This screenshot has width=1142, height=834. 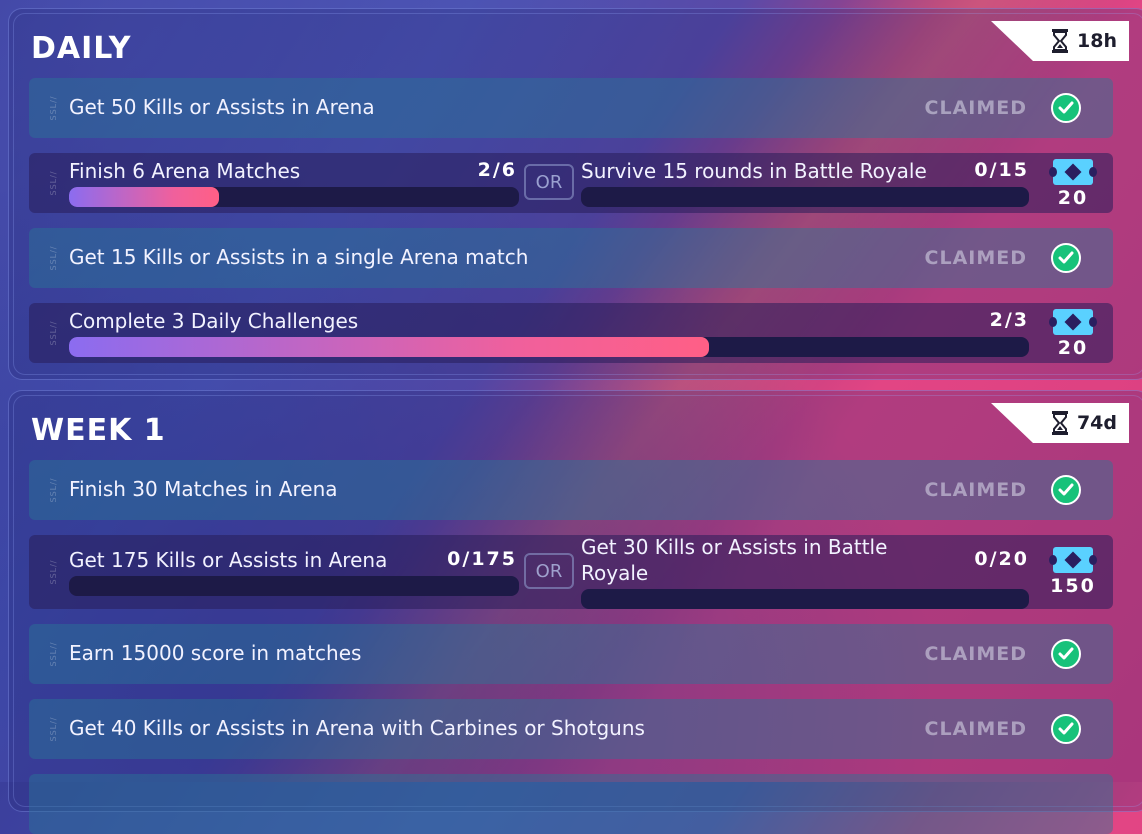 What do you see at coordinates (214, 321) in the screenshot?
I see `challenge-text: Complete 3 Daily Challenges` at bounding box center [214, 321].